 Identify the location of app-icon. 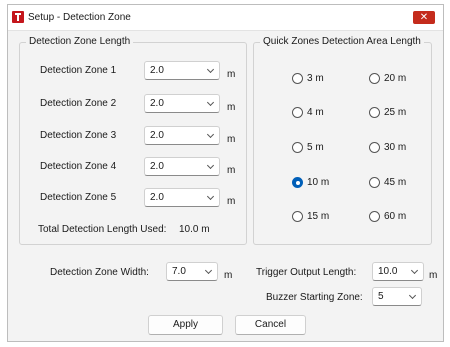
(18, 17).